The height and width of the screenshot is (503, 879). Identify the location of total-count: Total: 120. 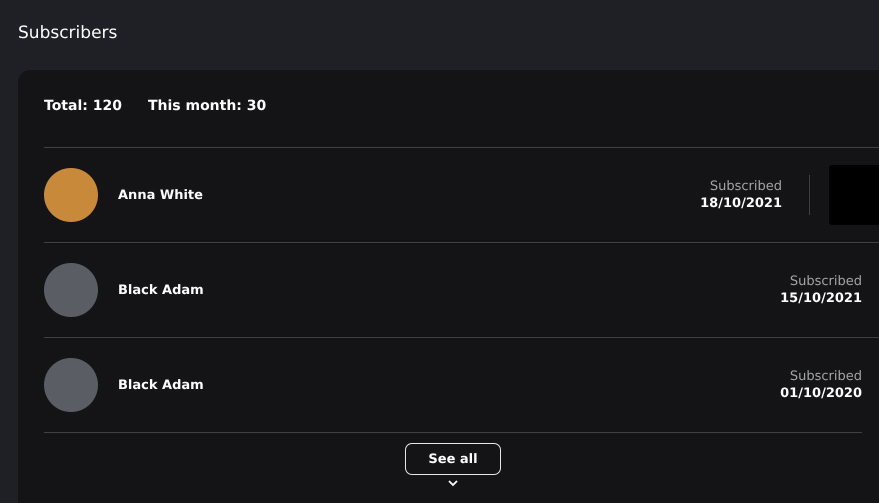
(83, 107).